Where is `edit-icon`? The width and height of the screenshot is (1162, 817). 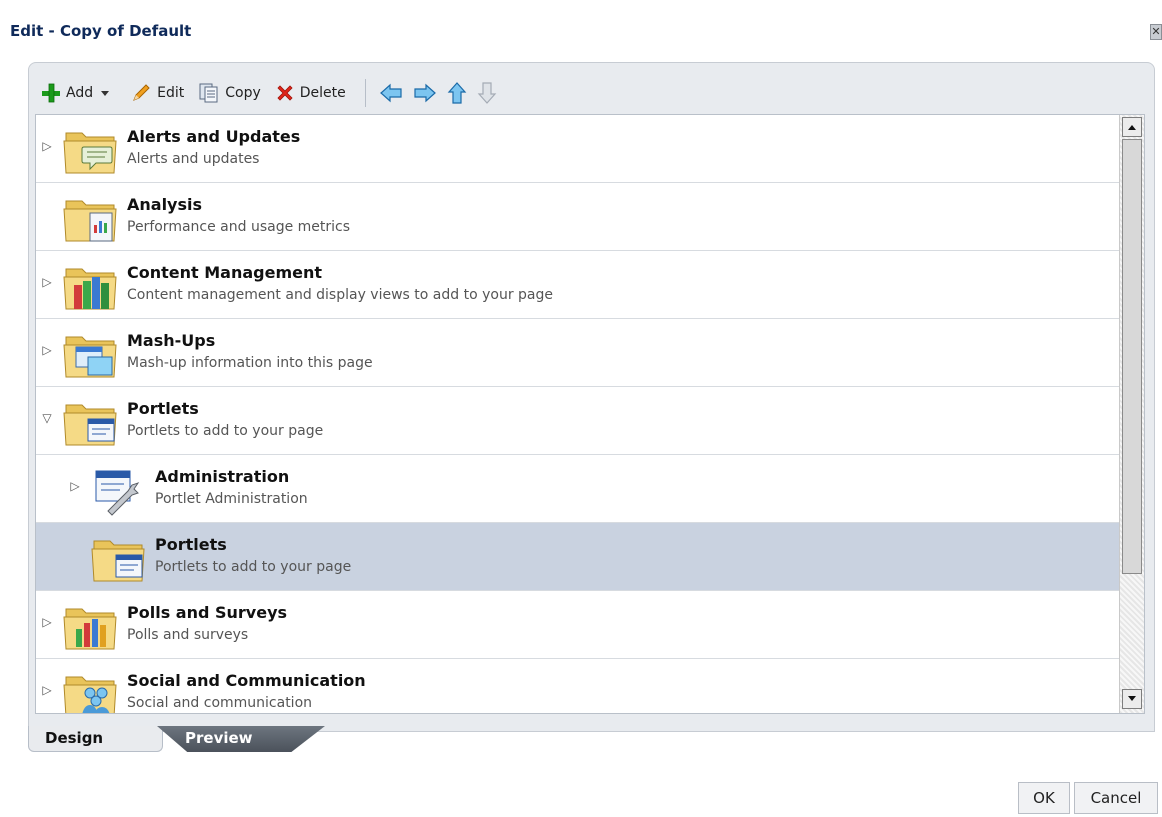
edit-icon is located at coordinates (141, 92).